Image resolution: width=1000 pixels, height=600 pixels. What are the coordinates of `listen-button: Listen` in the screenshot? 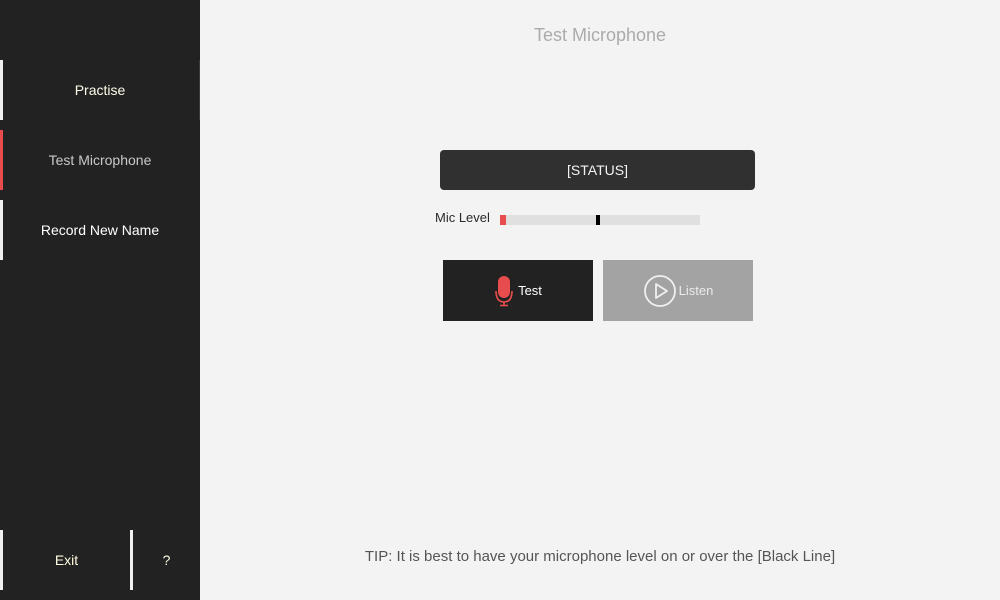 It's located at (678, 290).